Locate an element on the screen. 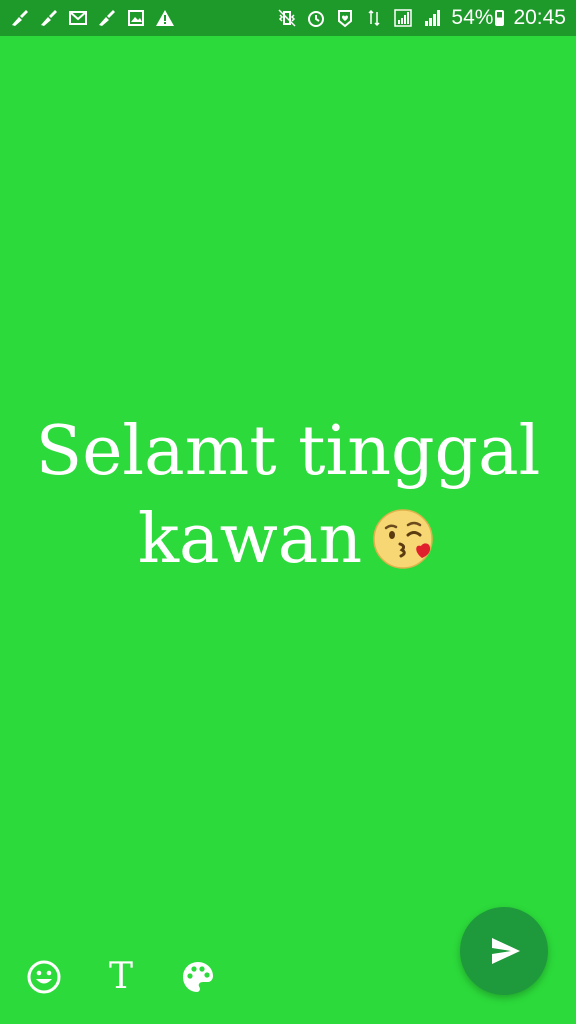 The height and width of the screenshot is (1024, 576). color-palette-button is located at coordinates (198, 977).